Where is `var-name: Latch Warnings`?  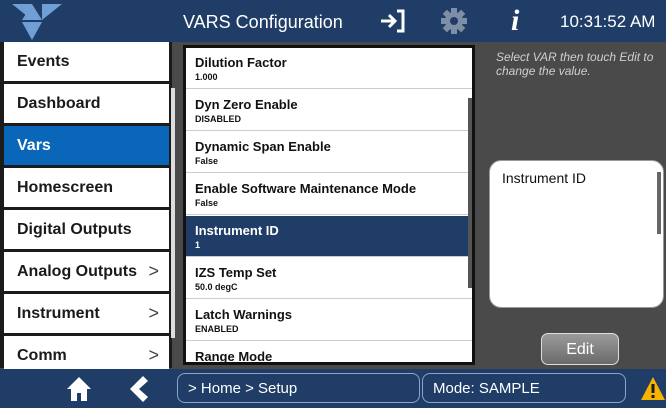 var-name: Latch Warnings is located at coordinates (244, 314).